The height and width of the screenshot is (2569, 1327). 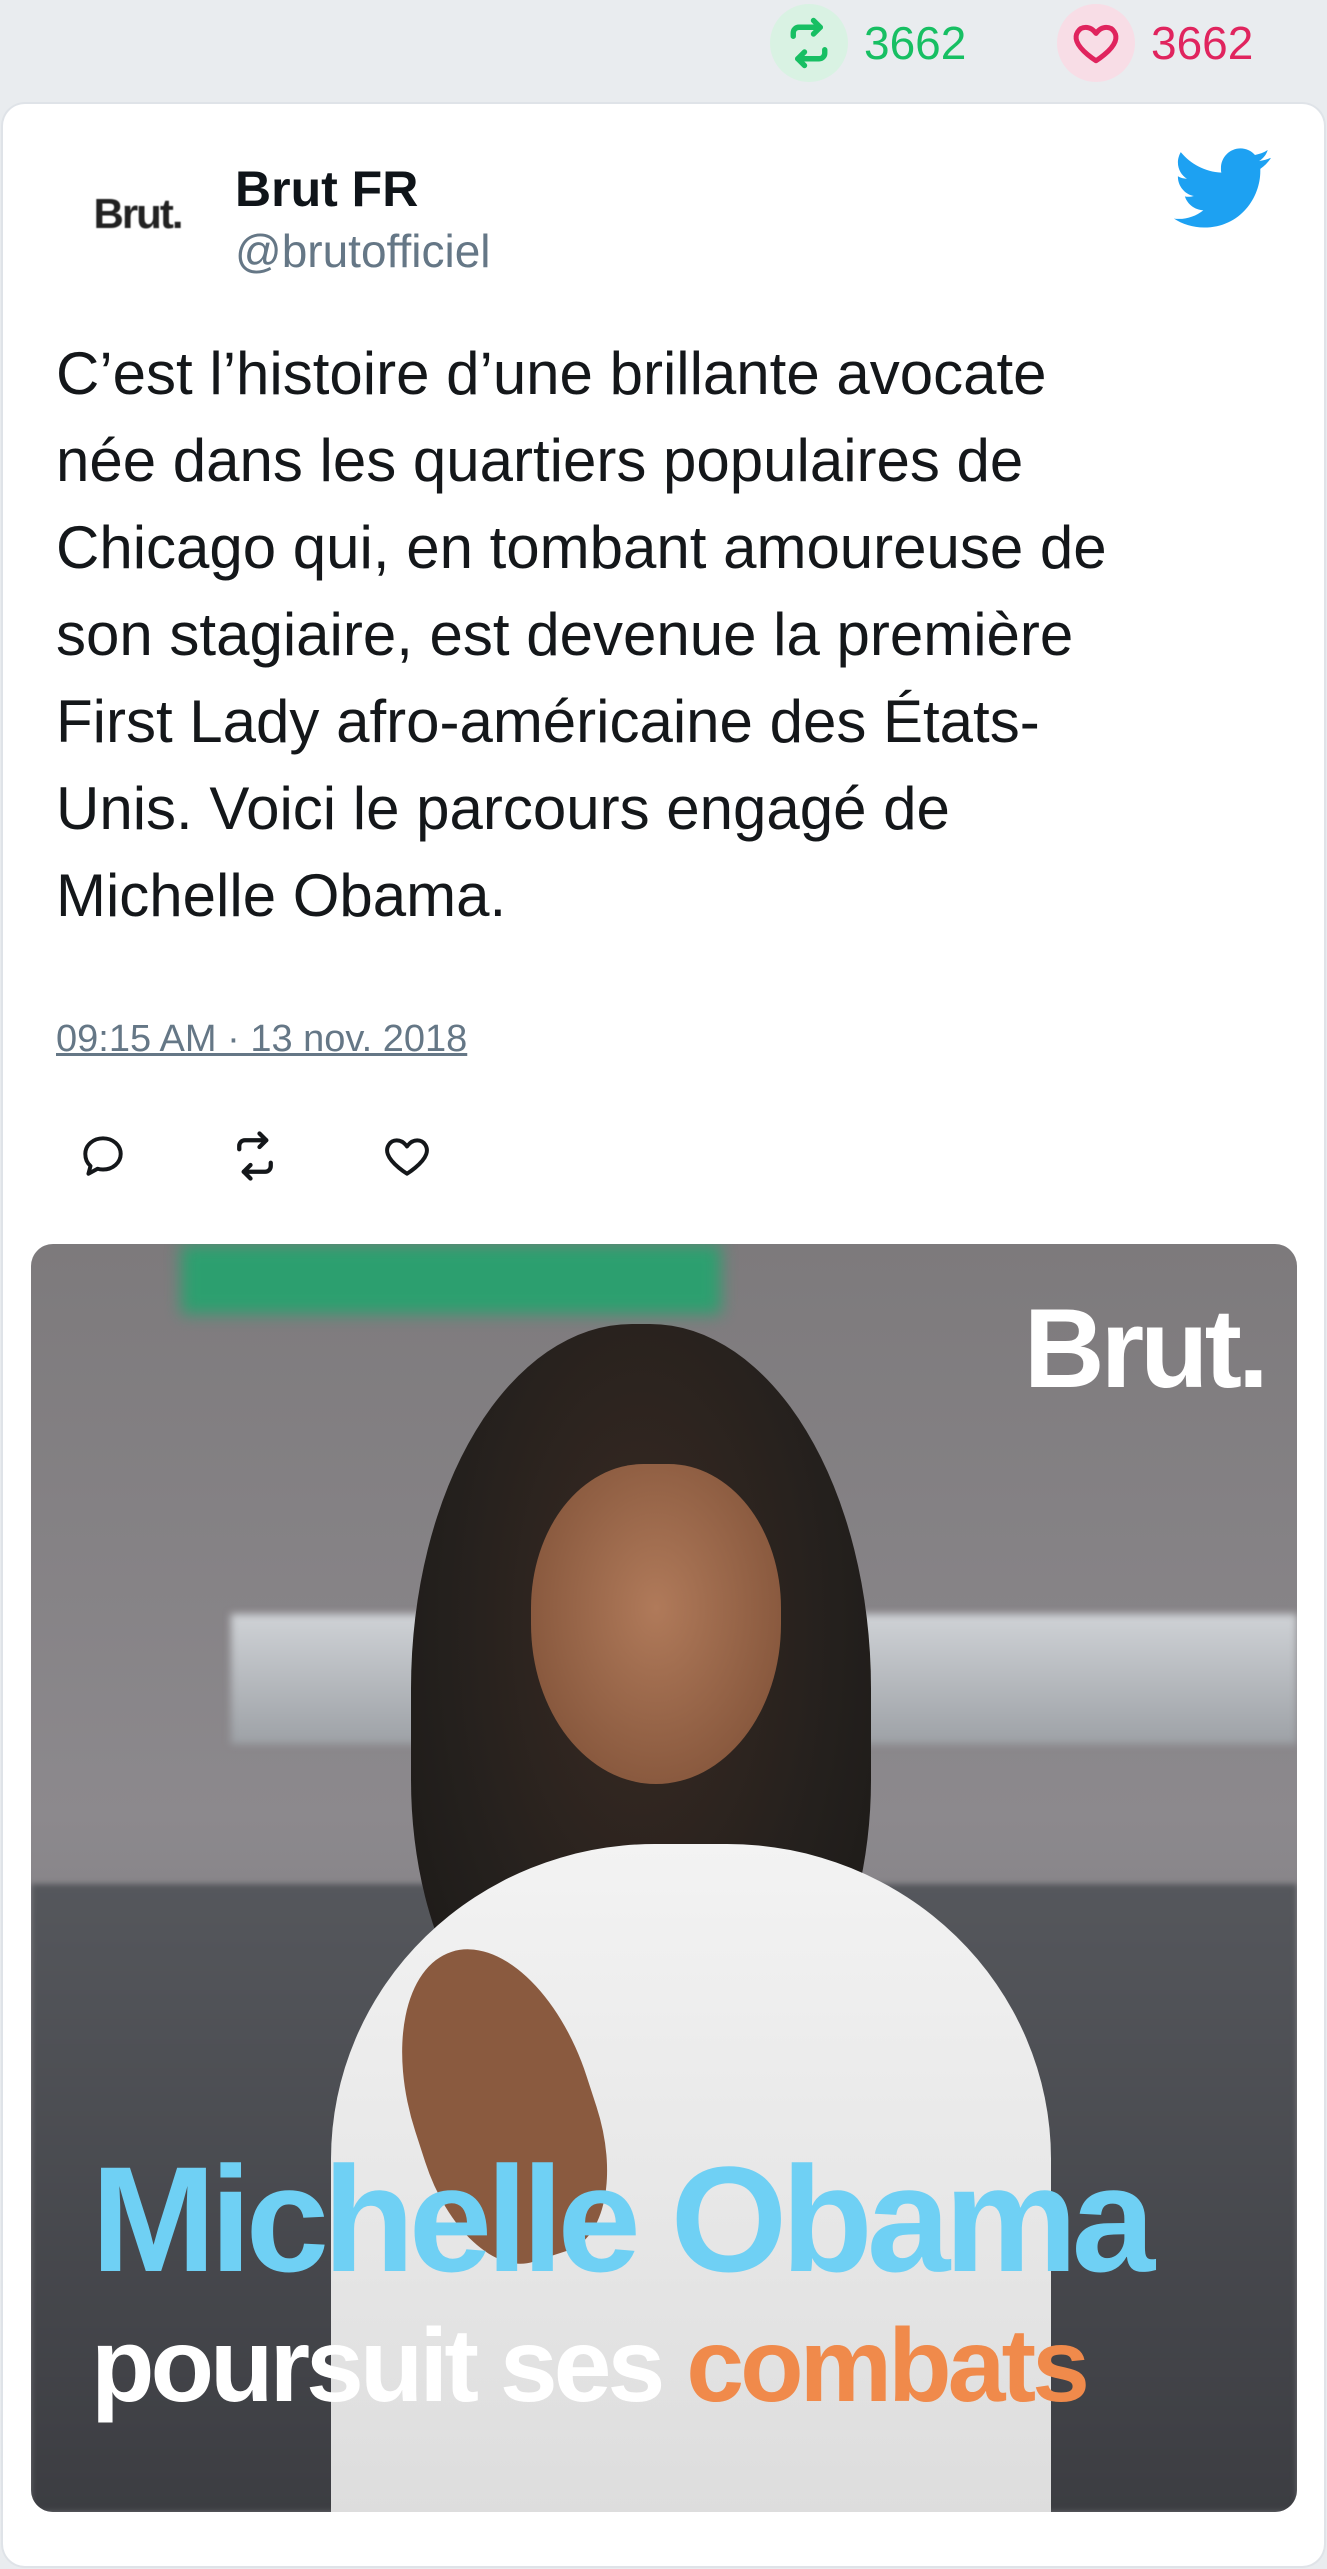 I want to click on like-count: 3662, so click(x=1155, y=43).